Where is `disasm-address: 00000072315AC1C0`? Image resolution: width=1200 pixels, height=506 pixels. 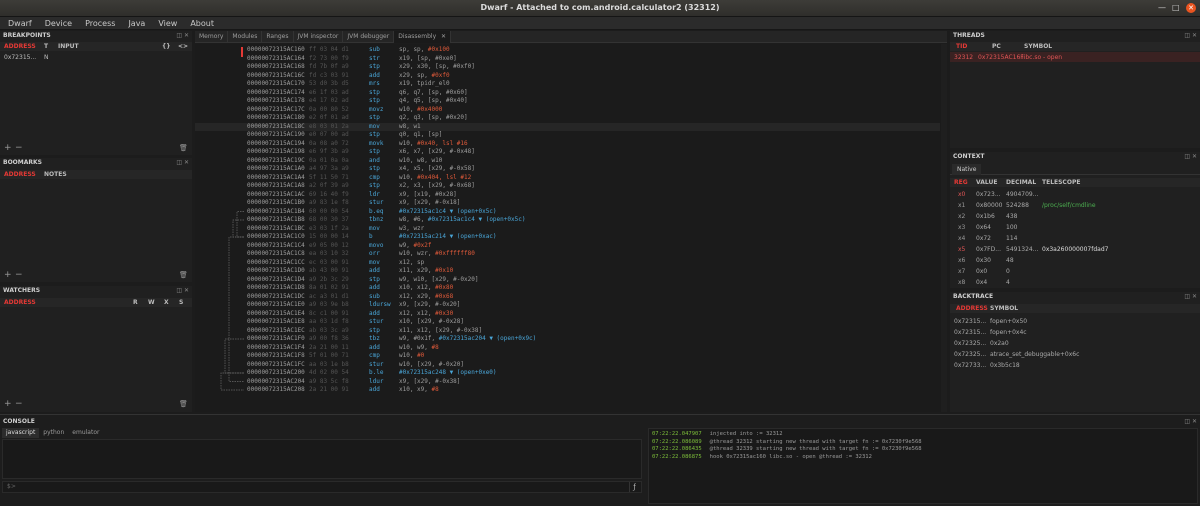
disasm-address: 00000072315AC1C0 is located at coordinates (276, 237).